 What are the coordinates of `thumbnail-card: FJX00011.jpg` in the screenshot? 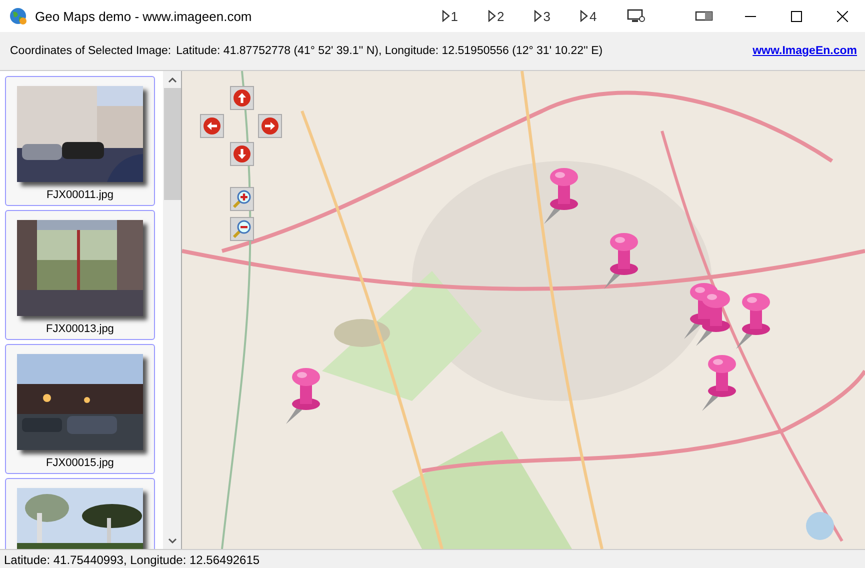 It's located at (80, 141).